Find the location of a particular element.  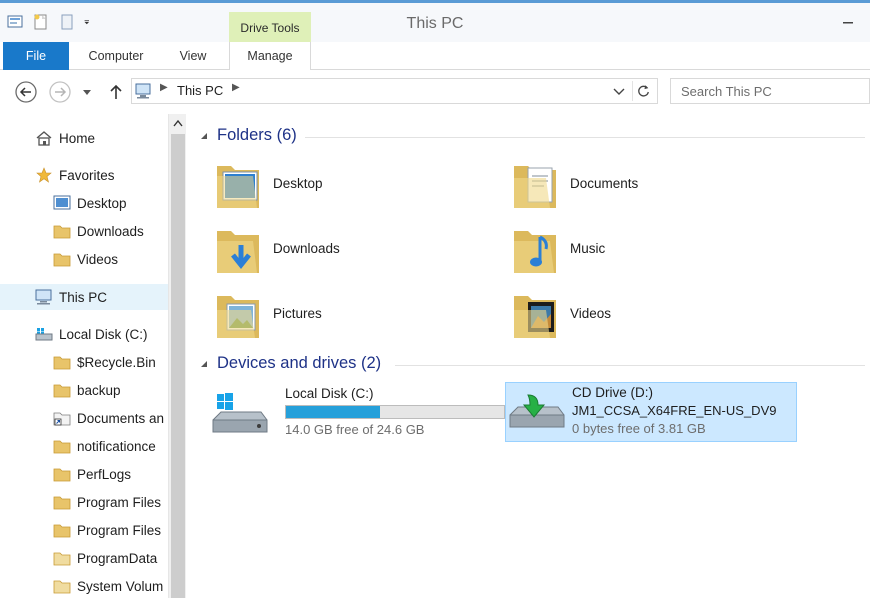

sidebar-item-backup: backup is located at coordinates (110, 390).